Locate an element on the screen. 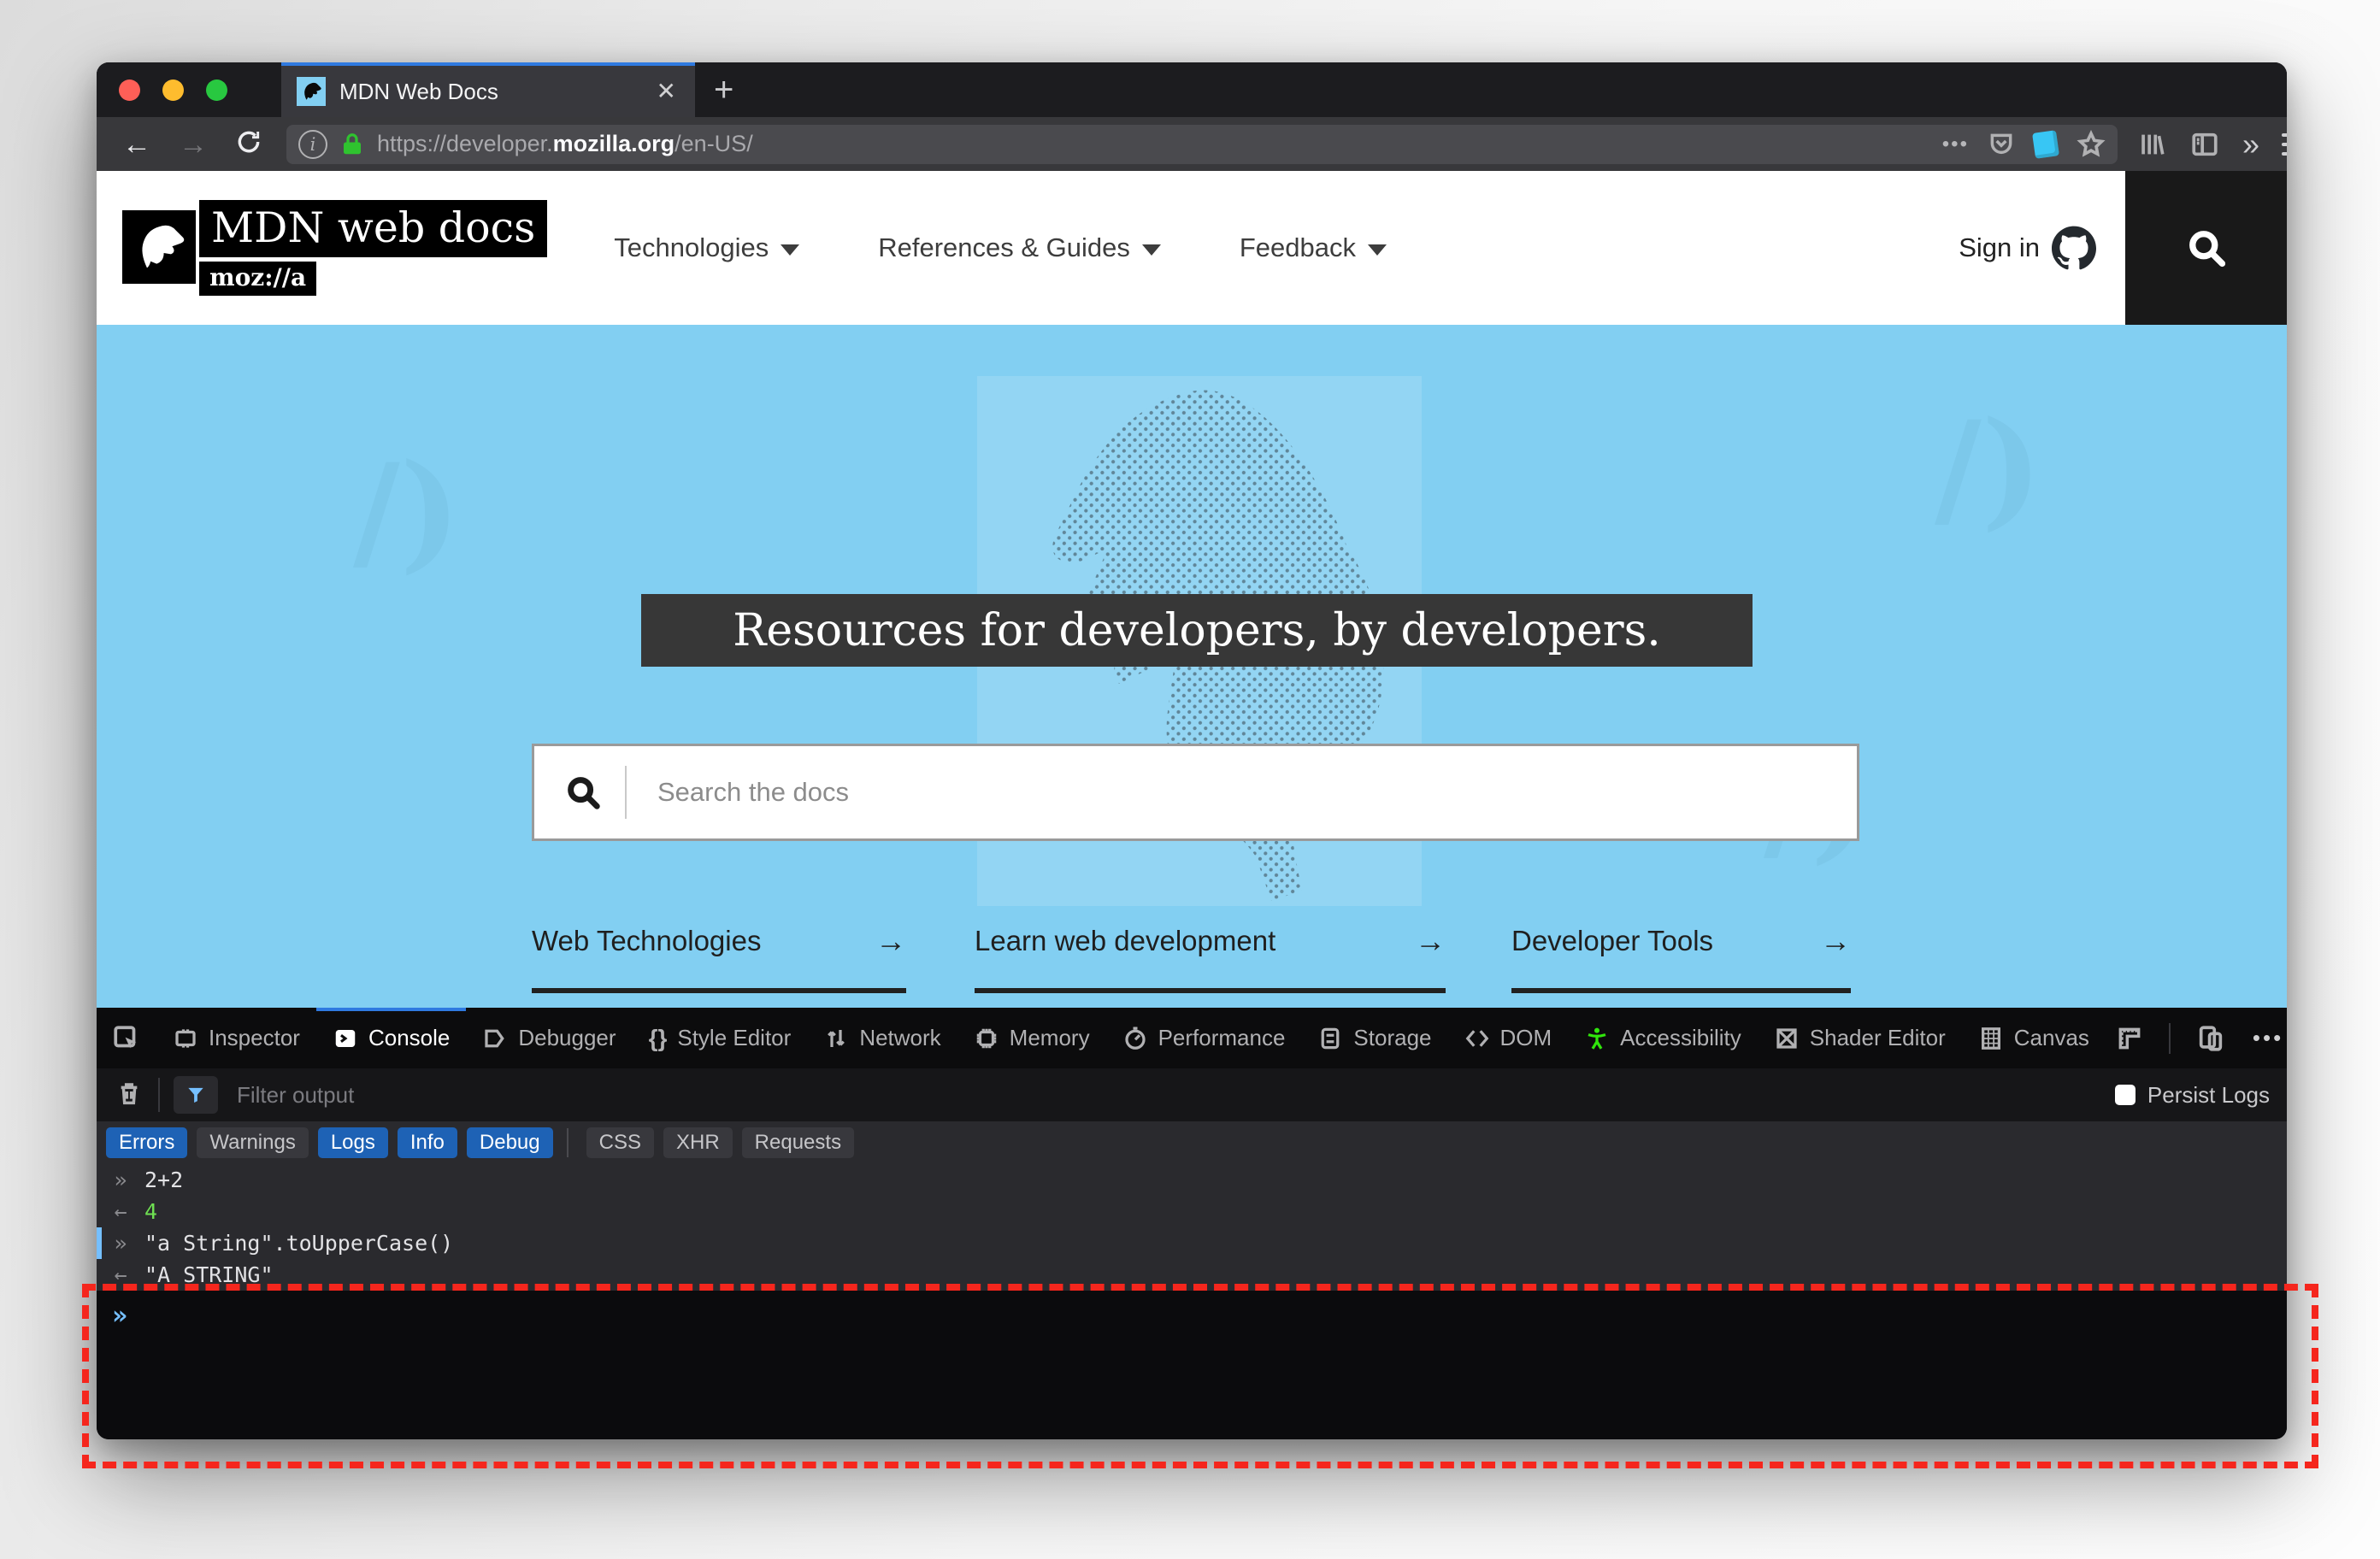 Image resolution: width=2380 pixels, height=1559 pixels. close-window-button is located at coordinates (130, 90).